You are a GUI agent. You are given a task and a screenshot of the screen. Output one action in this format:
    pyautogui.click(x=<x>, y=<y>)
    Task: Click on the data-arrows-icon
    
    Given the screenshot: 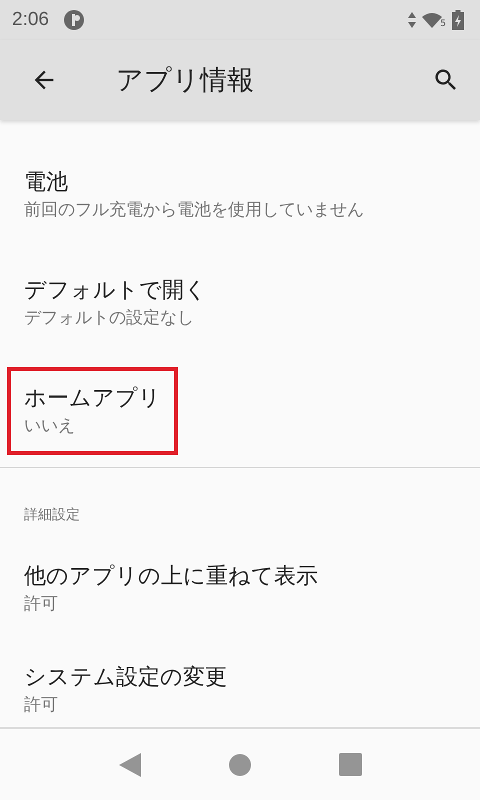 What is the action you would take?
    pyautogui.click(x=412, y=20)
    